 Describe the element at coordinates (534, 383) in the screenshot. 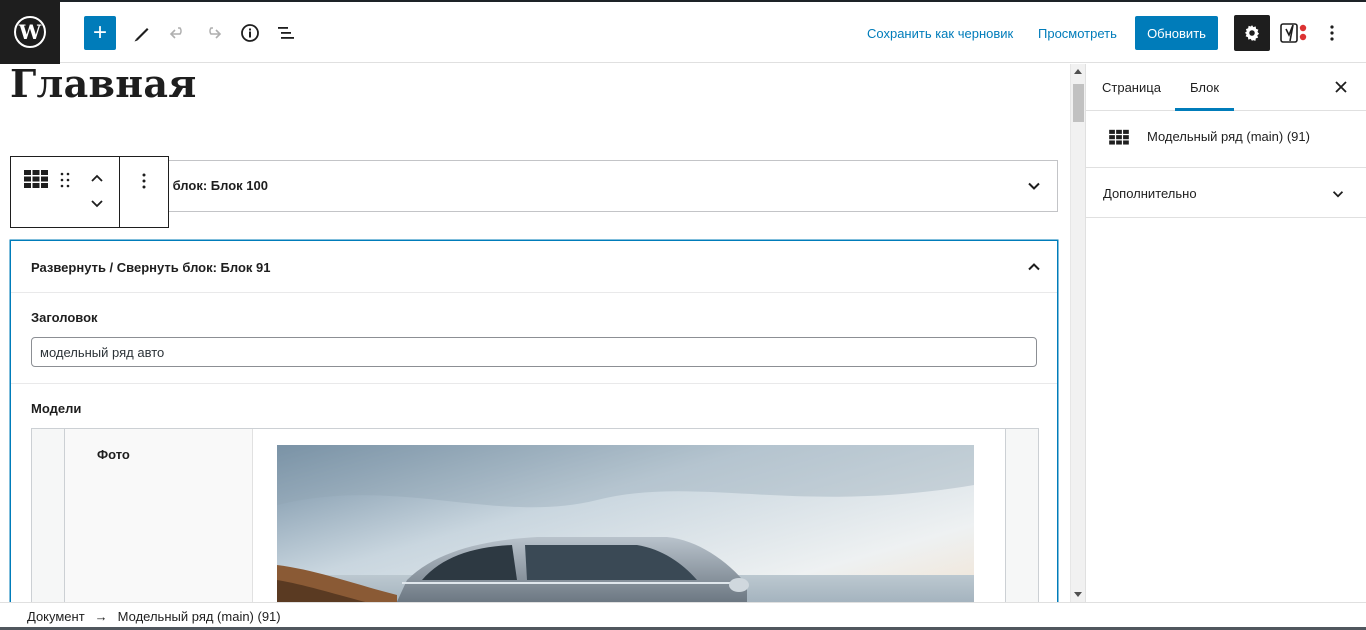

I see `divider` at that location.